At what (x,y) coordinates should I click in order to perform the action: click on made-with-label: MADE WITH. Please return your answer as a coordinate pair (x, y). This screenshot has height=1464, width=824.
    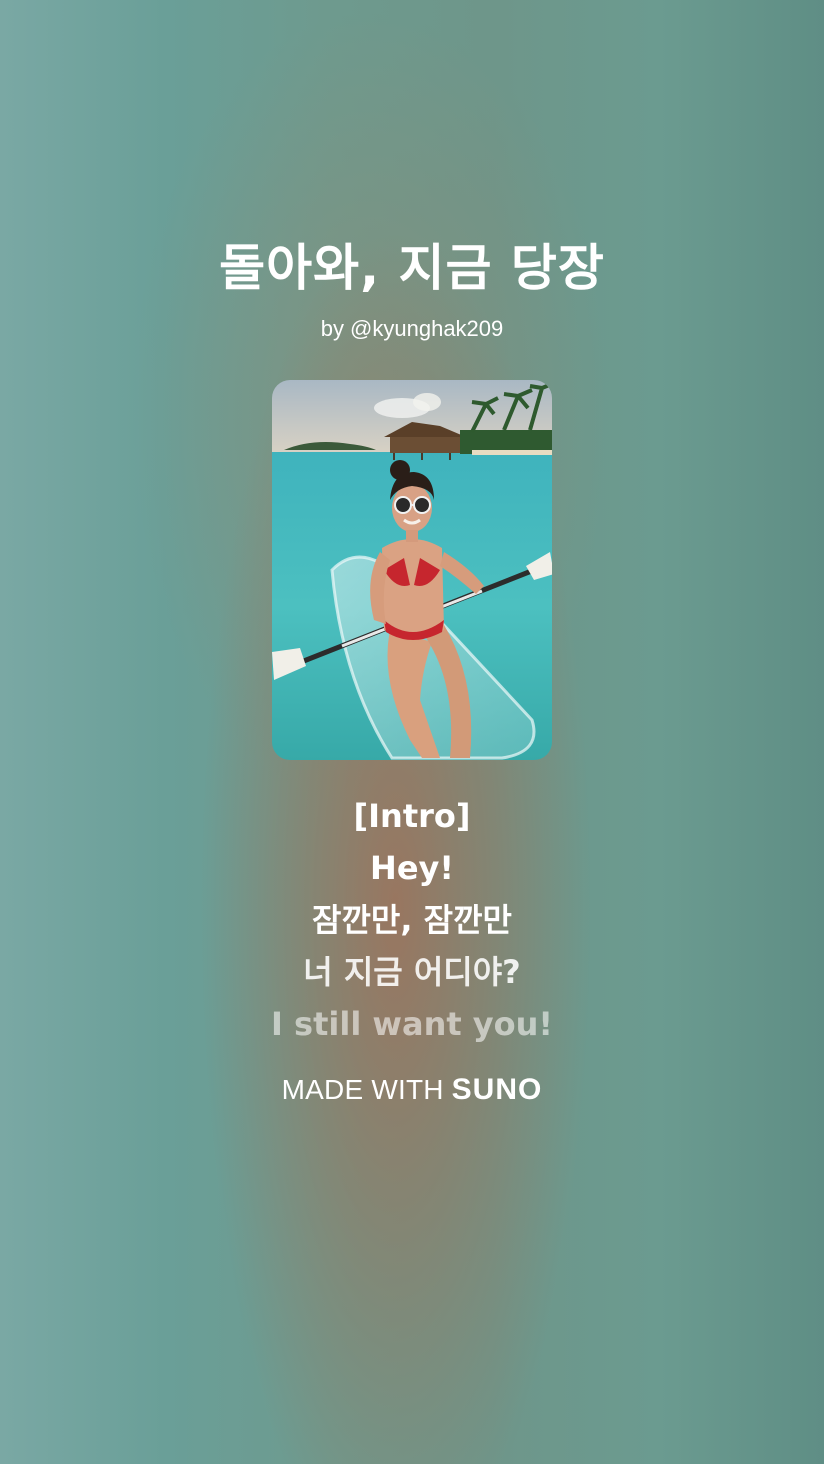
    Looking at the image, I should click on (362, 1089).